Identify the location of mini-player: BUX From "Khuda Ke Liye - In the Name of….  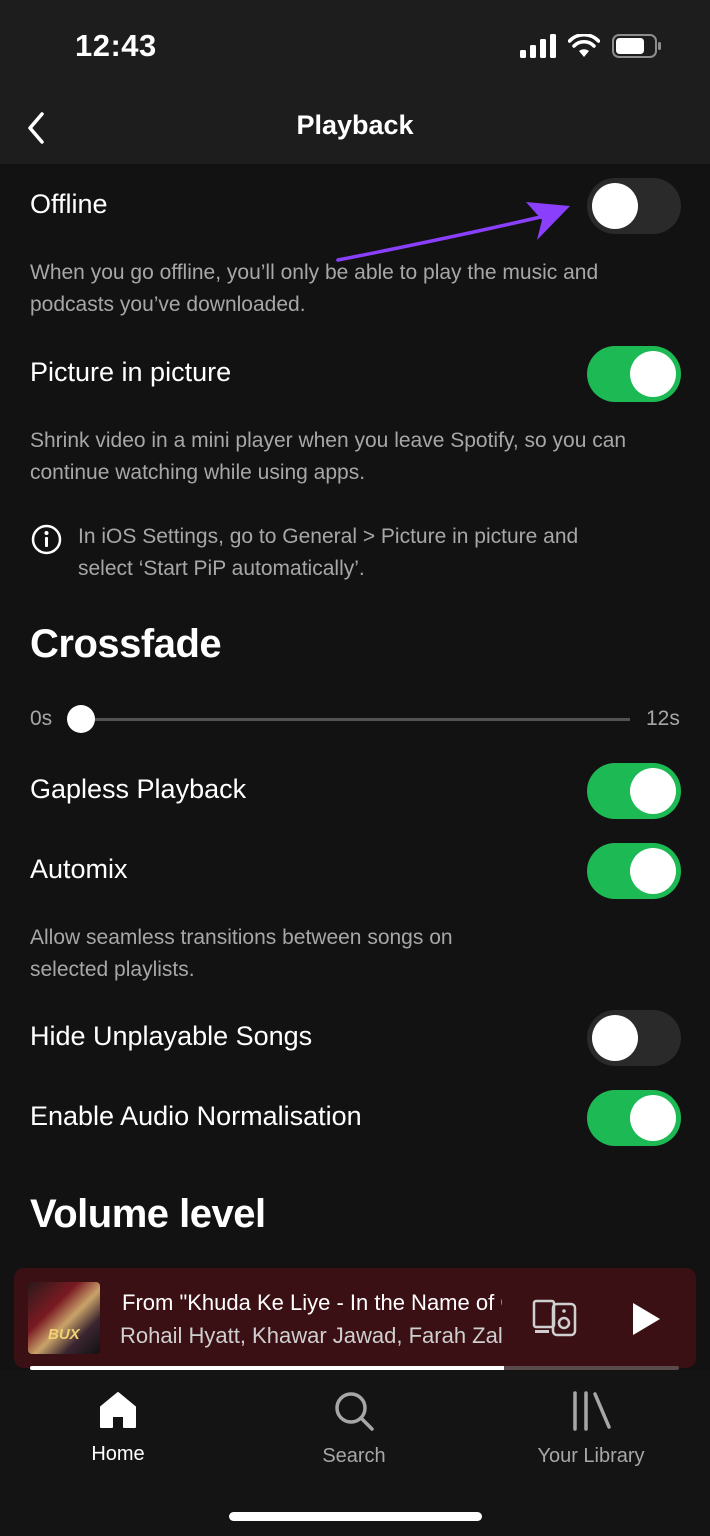
(355, 1318).